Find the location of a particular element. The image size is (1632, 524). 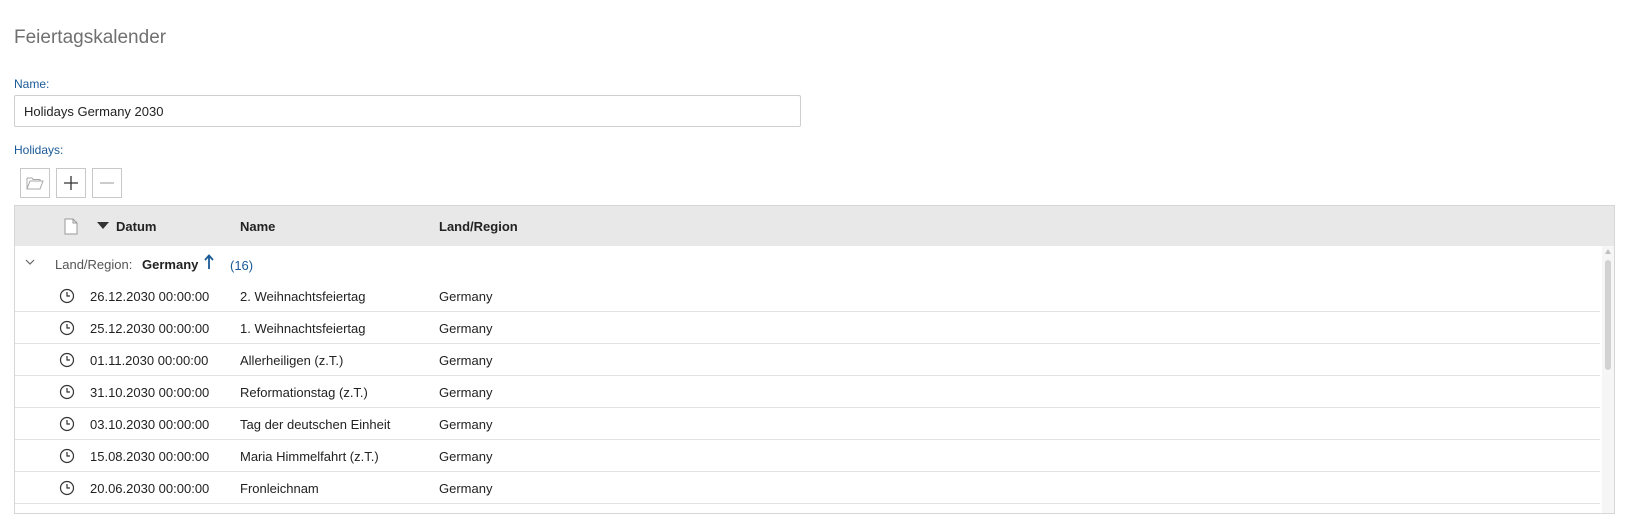

open-button is located at coordinates (35, 183).